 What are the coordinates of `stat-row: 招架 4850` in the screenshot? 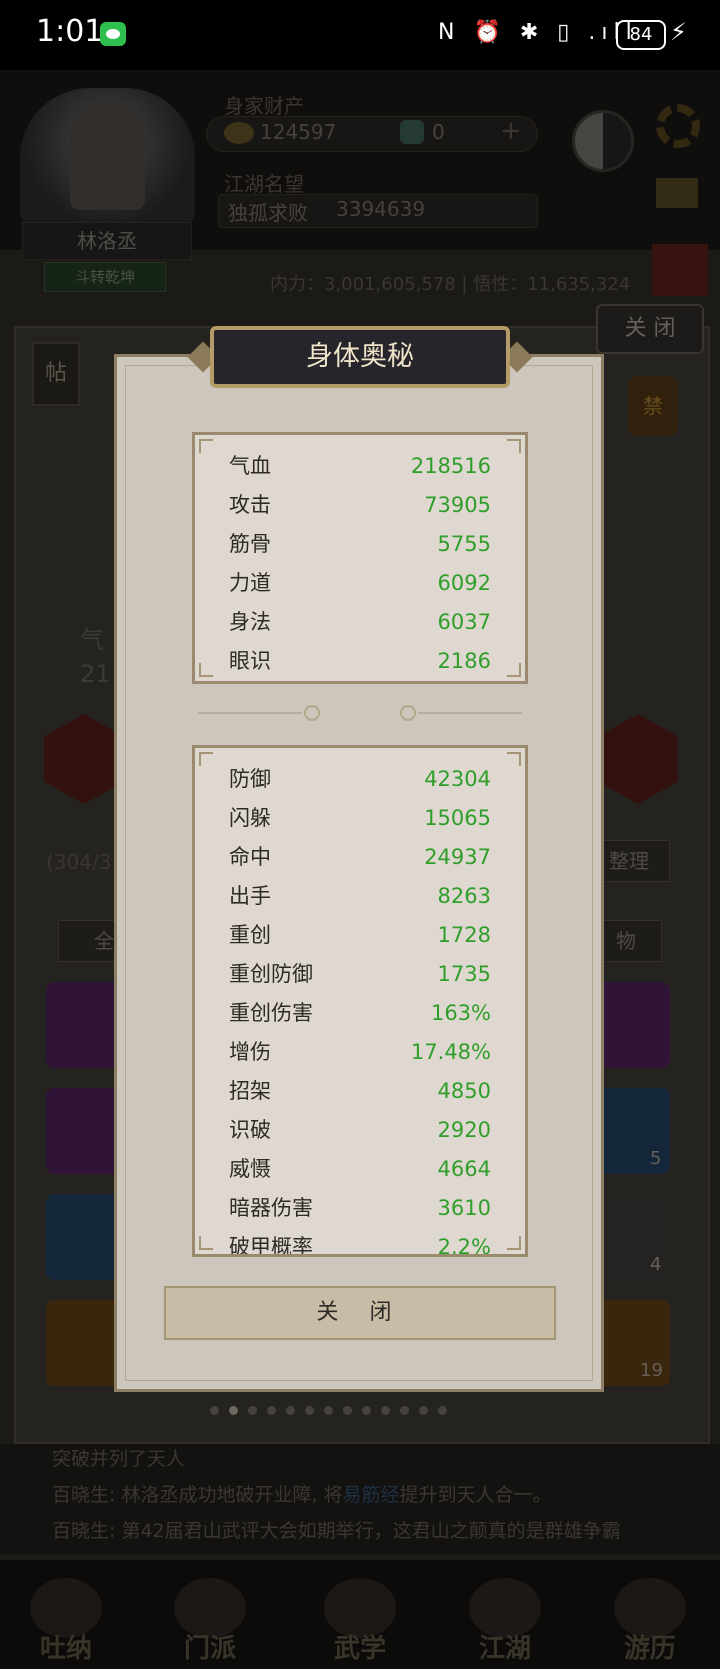 It's located at (360, 1091).